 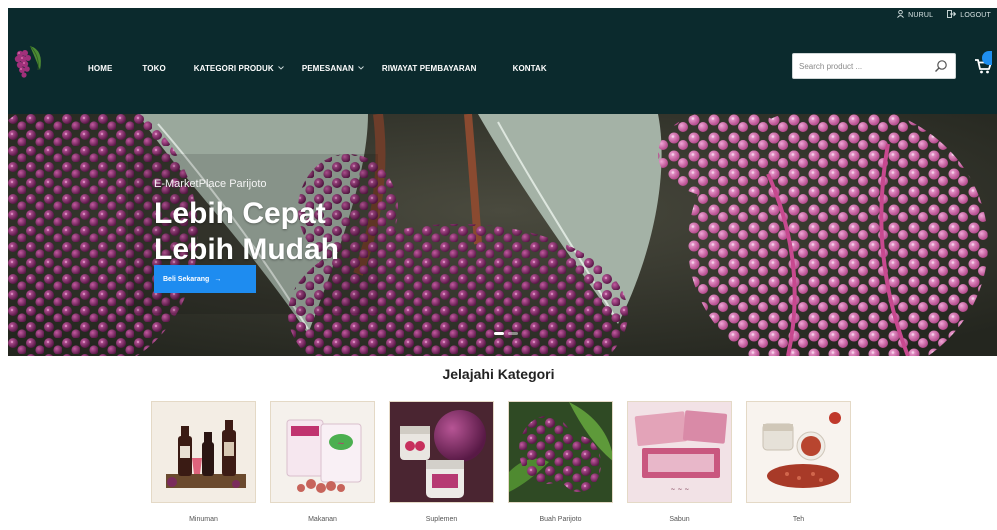 I want to click on category-label: Teh, so click(x=798, y=519).